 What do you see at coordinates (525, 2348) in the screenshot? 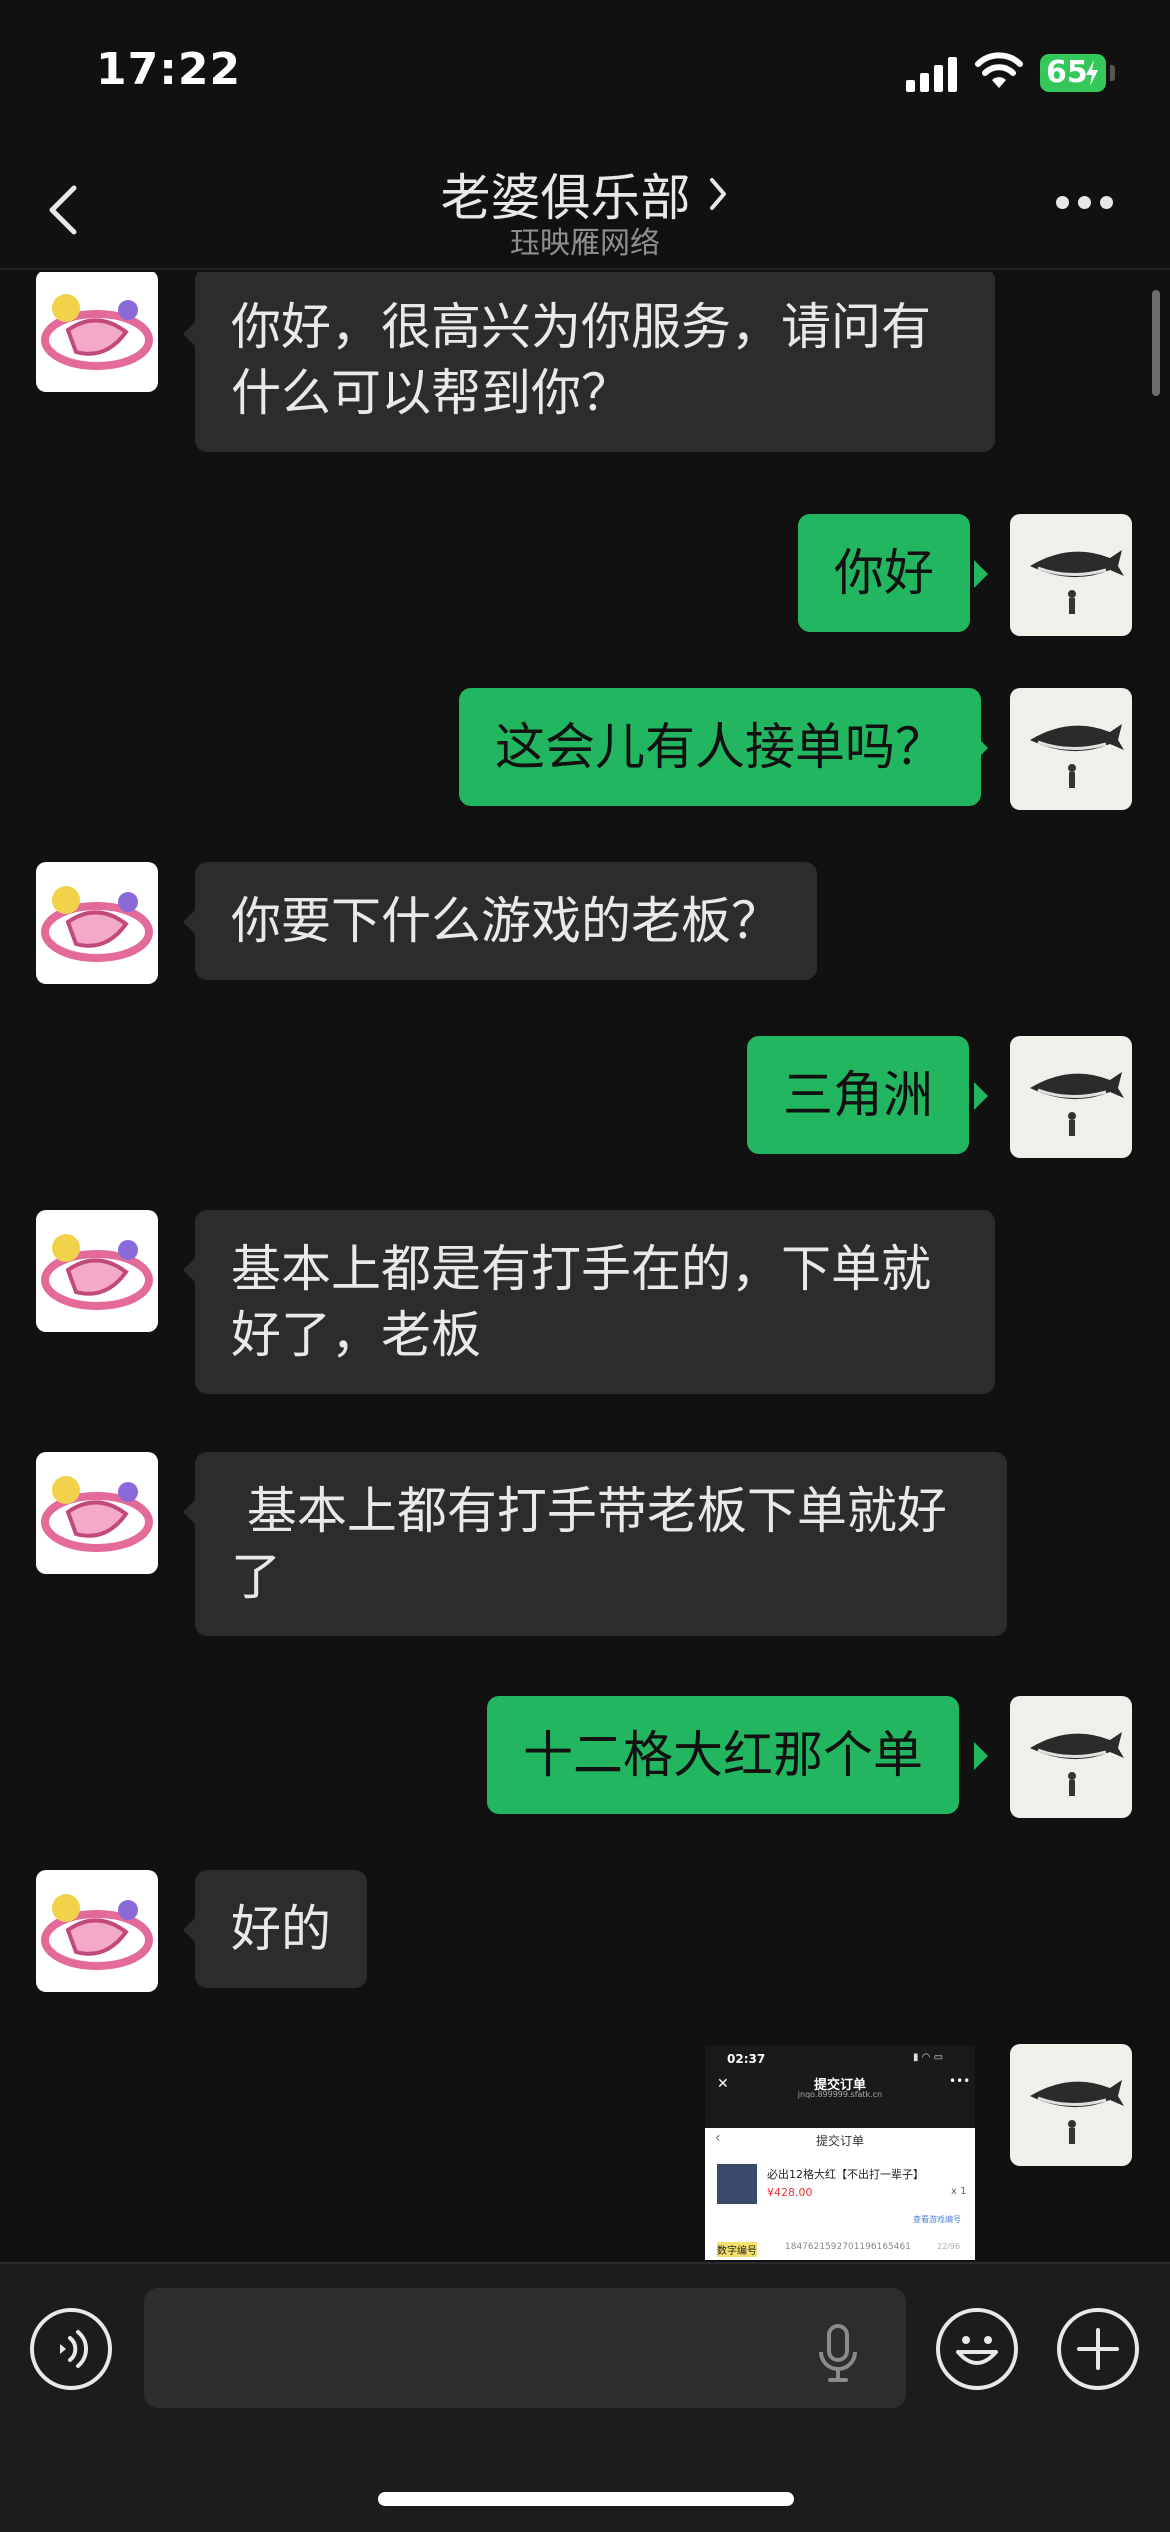
I see `message-input` at bounding box center [525, 2348].